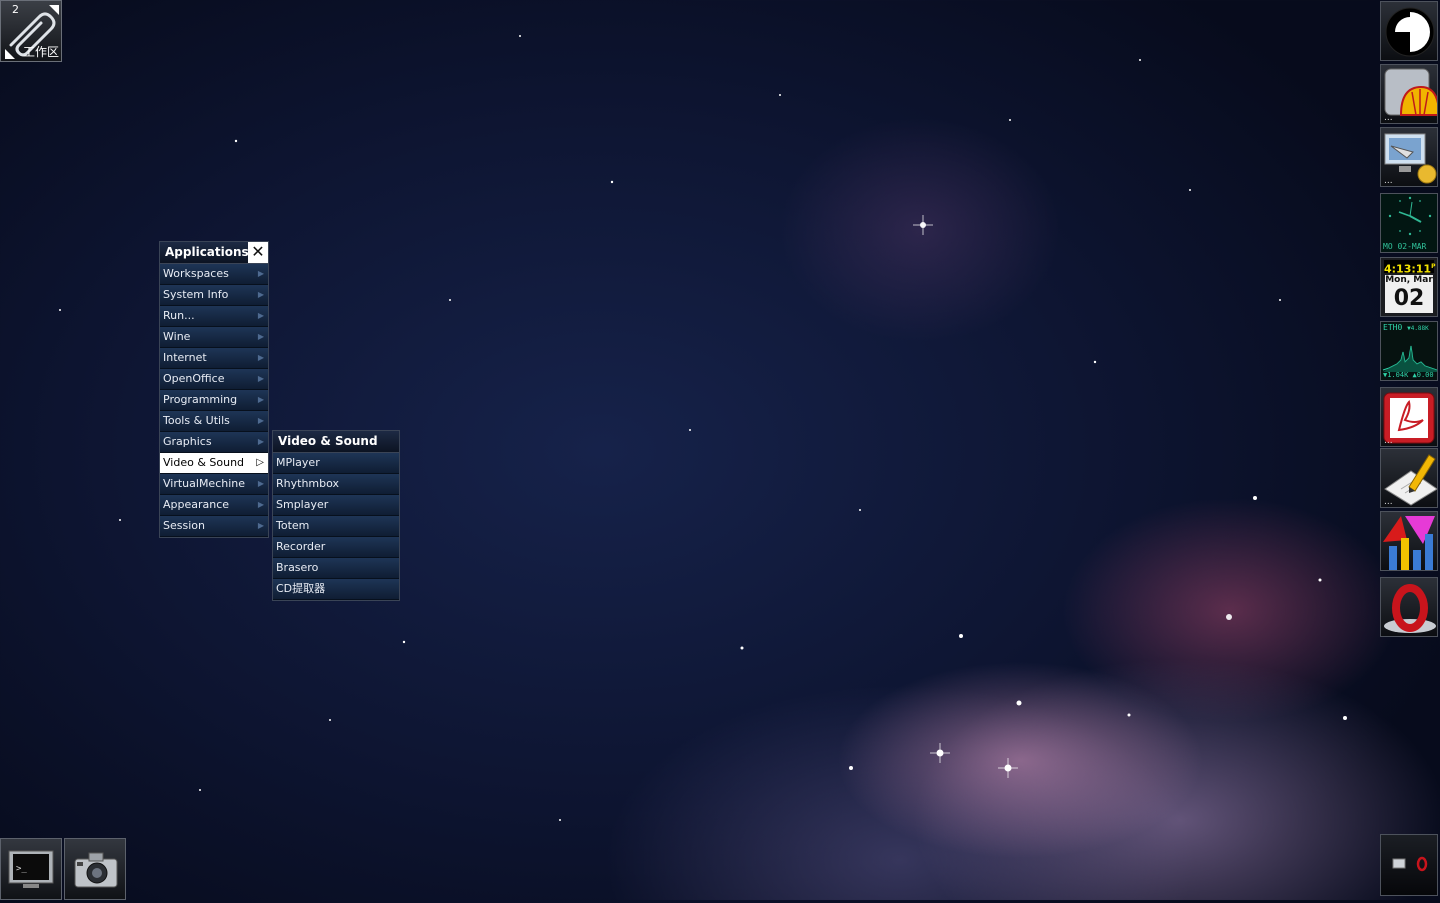  I want to click on digital-time: 4:13:11P, so click(1409, 268).